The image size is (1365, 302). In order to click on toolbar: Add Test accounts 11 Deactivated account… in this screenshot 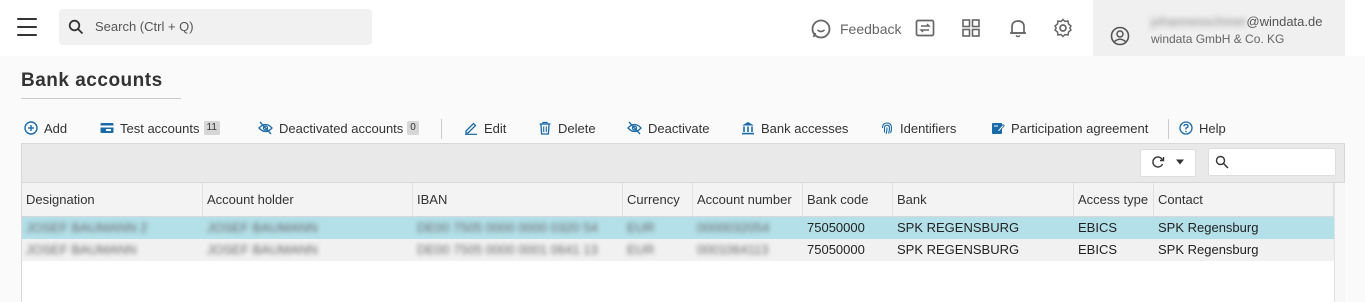, I will do `click(682, 128)`.